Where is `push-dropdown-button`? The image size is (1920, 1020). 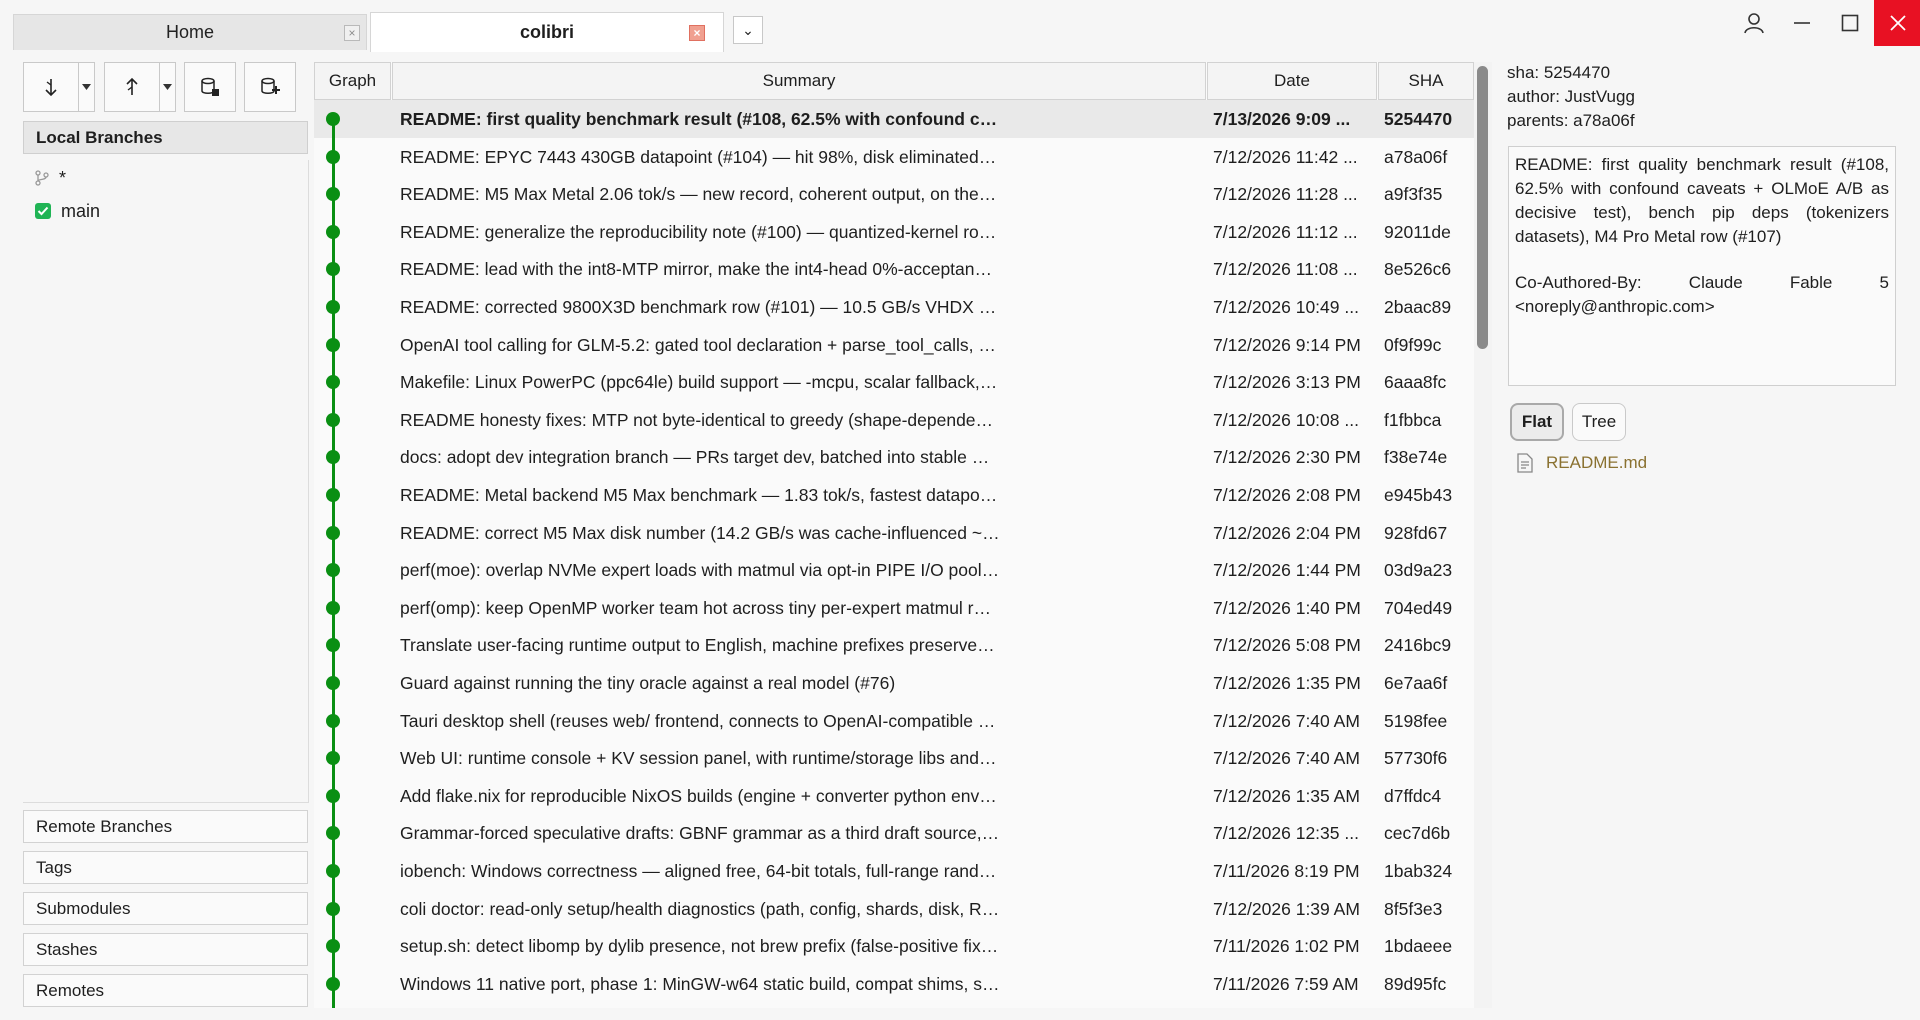
push-dropdown-button is located at coordinates (168, 87).